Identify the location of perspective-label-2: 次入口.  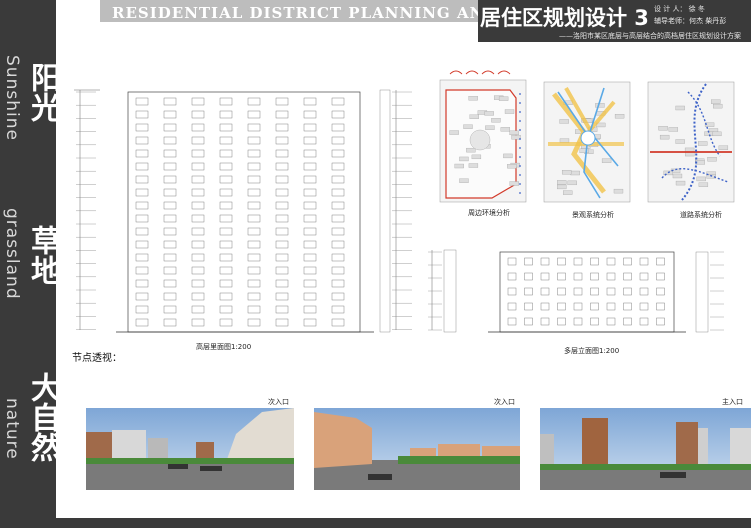
(504, 402).